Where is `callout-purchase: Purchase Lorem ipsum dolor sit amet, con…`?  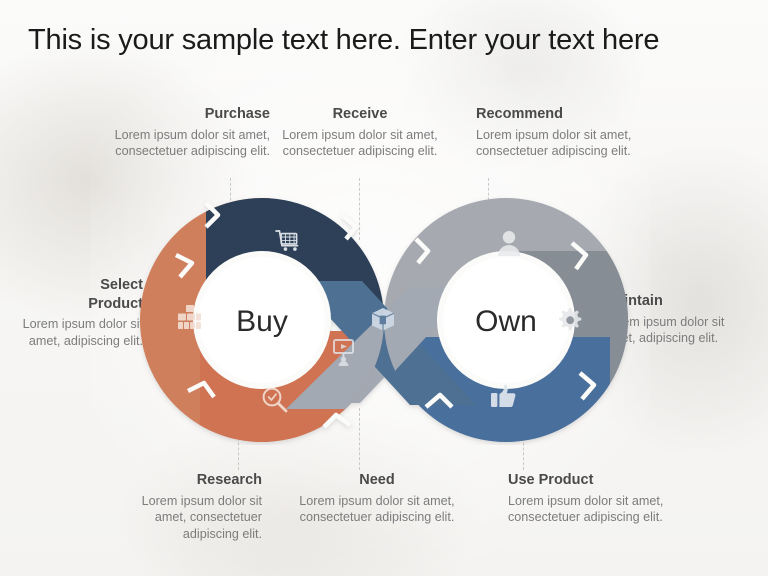 callout-purchase: Purchase Lorem ipsum dolor sit amet, con… is located at coordinates (185, 132).